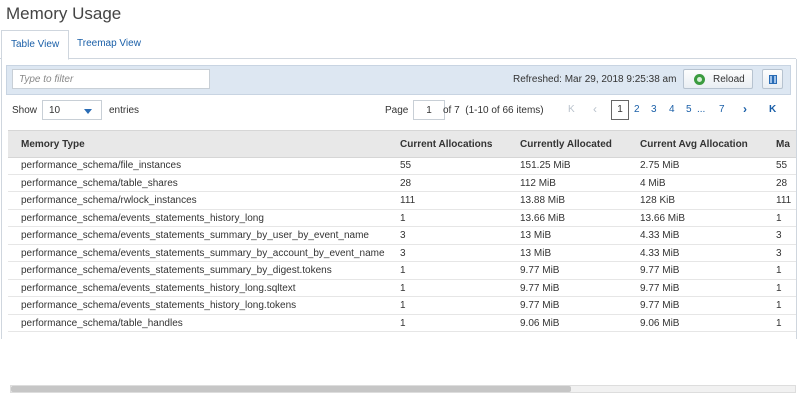 The image size is (800, 393). What do you see at coordinates (540, 323) in the screenshot?
I see `currently-allocated-cell: 9.06 MiB` at bounding box center [540, 323].